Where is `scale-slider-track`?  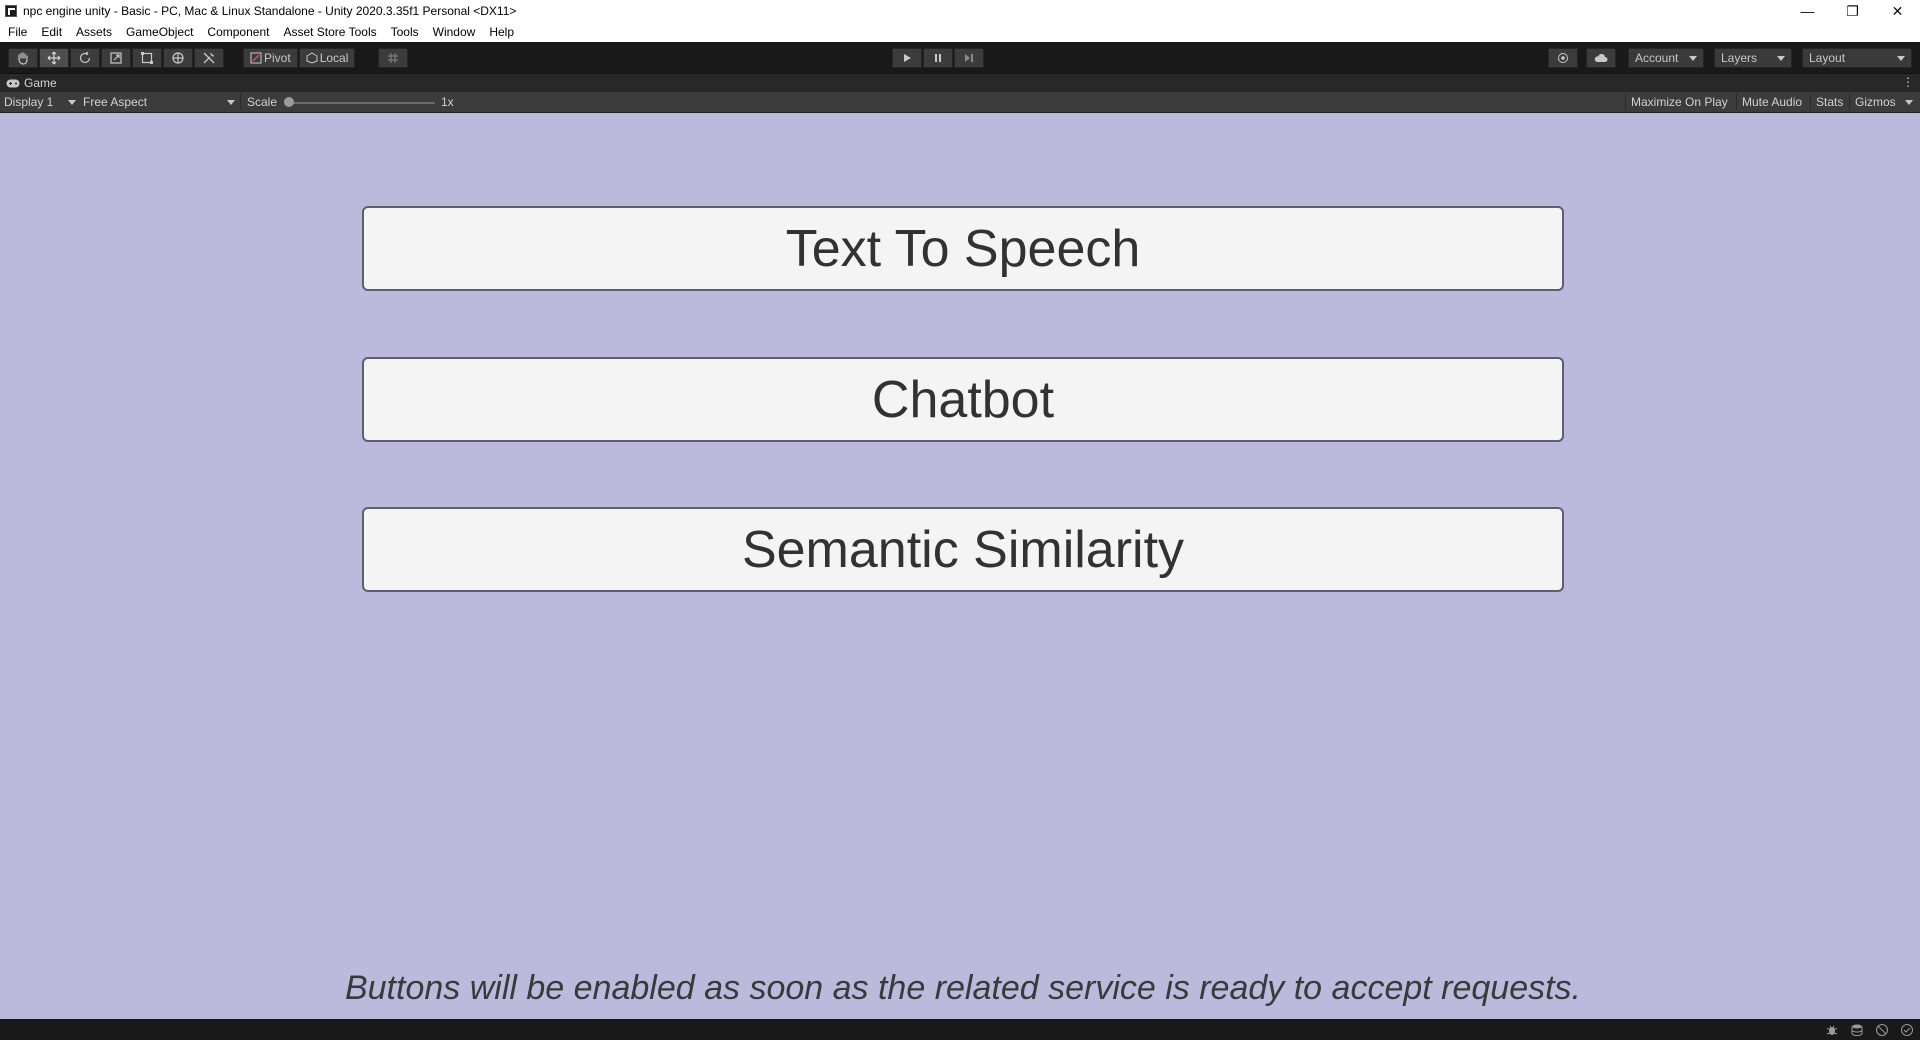 scale-slider-track is located at coordinates (362, 103).